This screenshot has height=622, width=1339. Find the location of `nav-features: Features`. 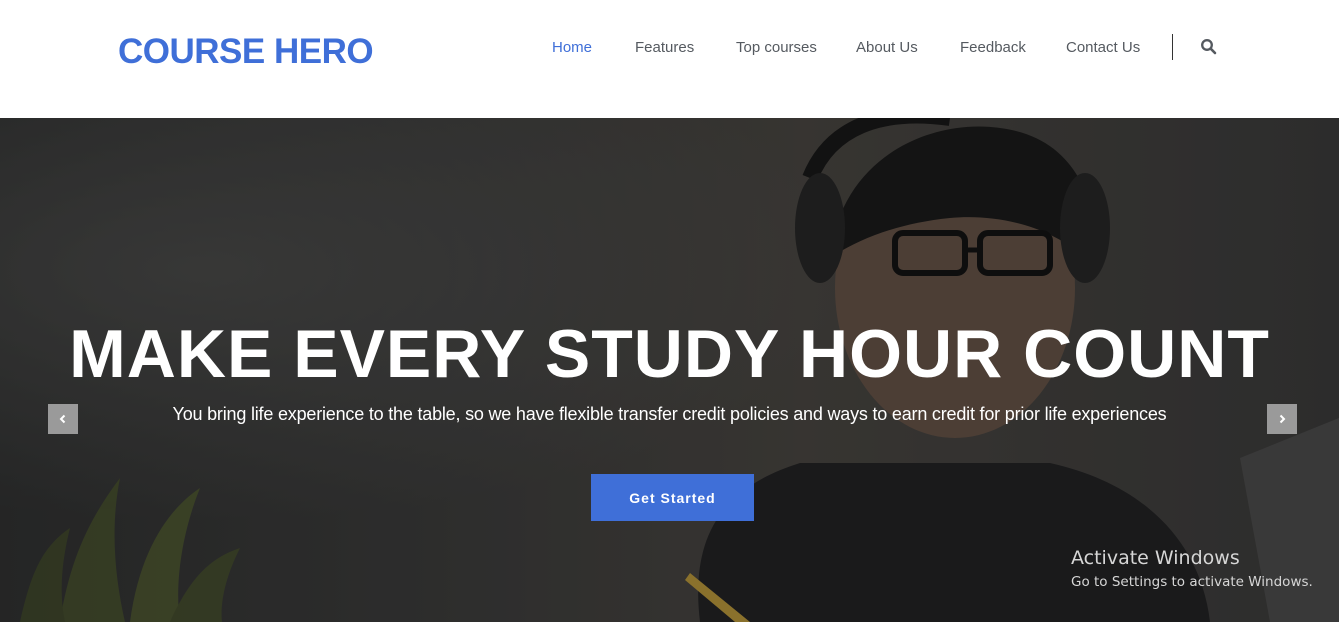

nav-features: Features is located at coordinates (664, 48).